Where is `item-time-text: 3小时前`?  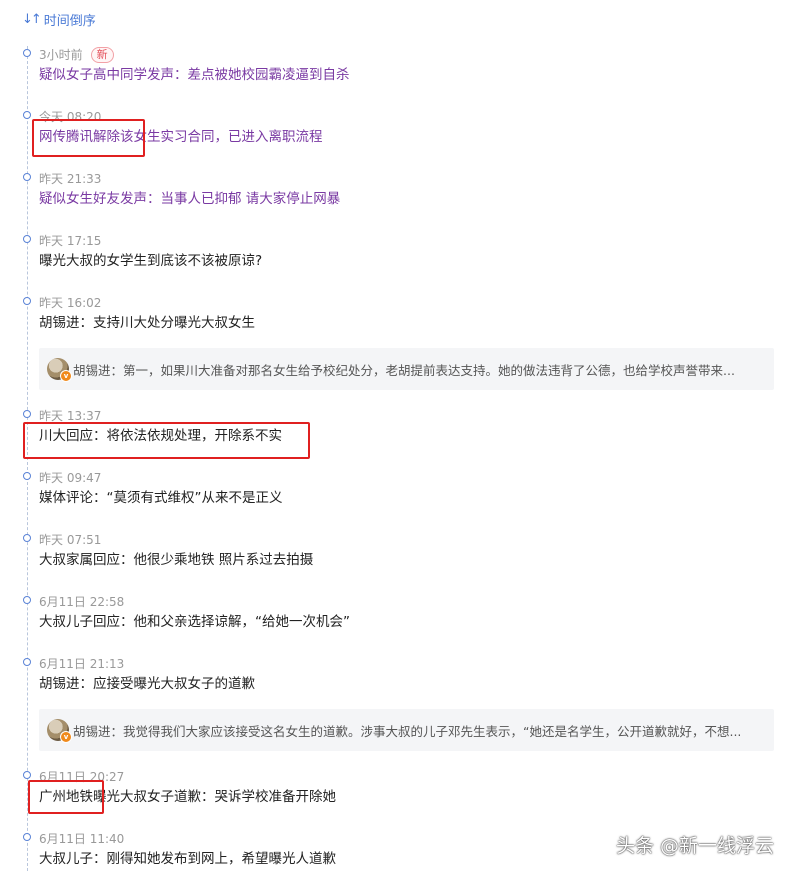 item-time-text: 3小时前 is located at coordinates (61, 55).